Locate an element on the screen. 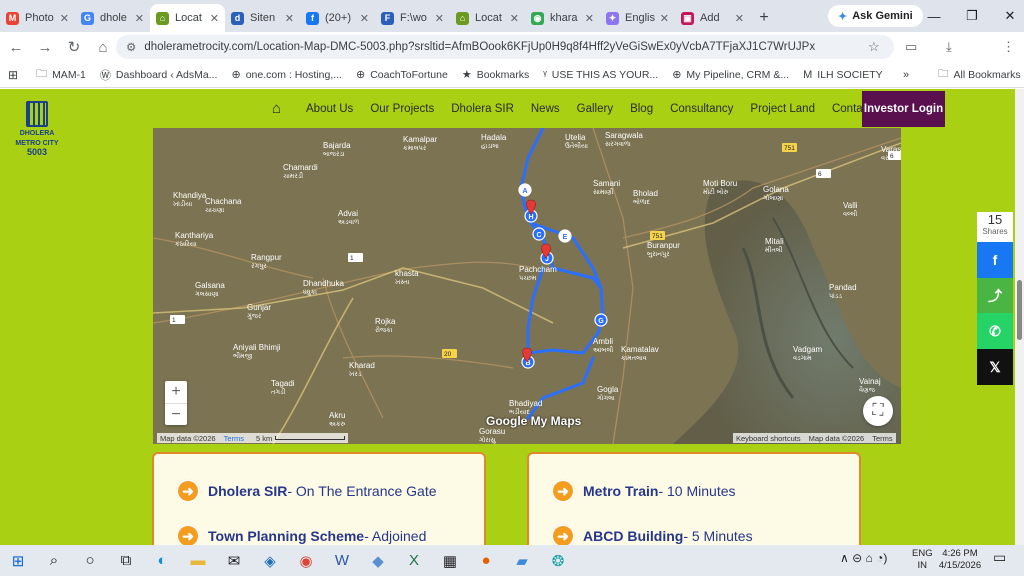  site-logo: DHOLERA METRO CITY 5003 is located at coordinates (37, 131).